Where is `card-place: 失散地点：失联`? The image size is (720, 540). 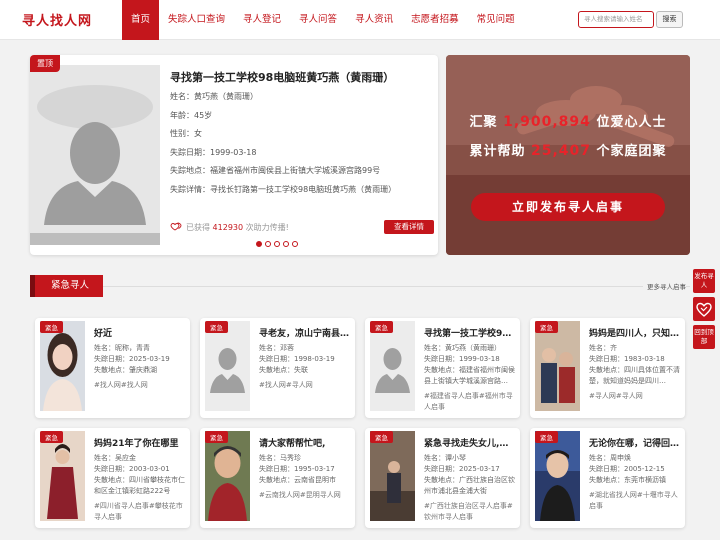 card-place: 失散地点：失联 is located at coordinates (283, 370).